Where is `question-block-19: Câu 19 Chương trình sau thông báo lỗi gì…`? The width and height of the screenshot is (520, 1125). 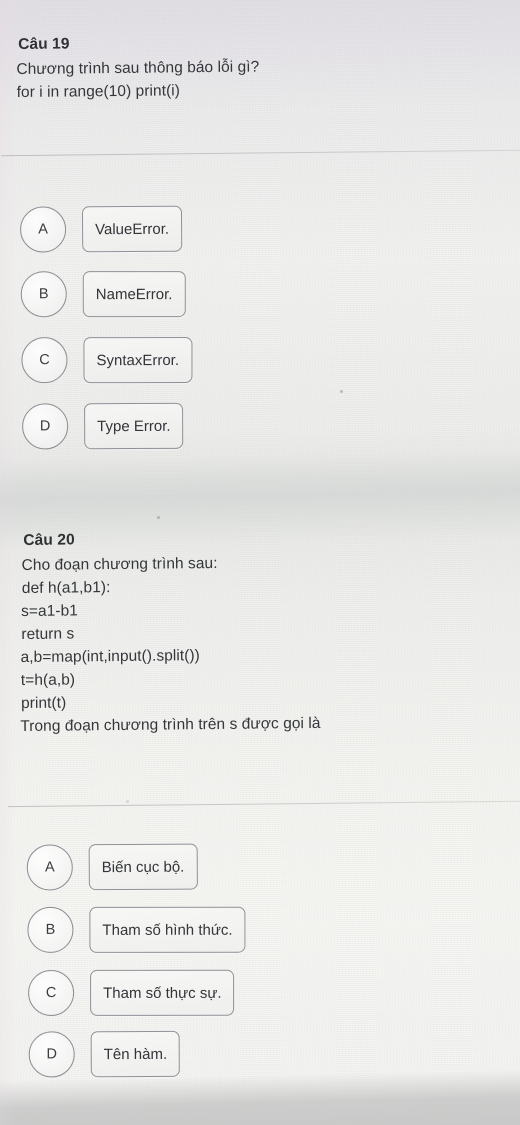 question-block-19: Câu 19 Chương trình sau thông báo lỗi gì… is located at coordinates (260, 67).